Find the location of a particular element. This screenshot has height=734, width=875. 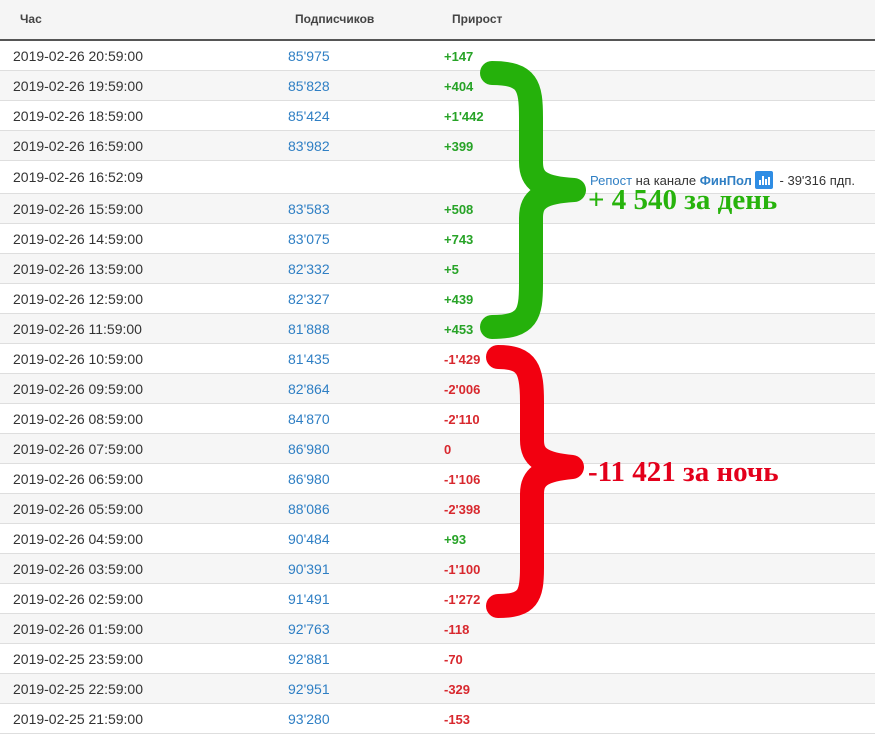

row-growth: -2'006 is located at coordinates (462, 389).